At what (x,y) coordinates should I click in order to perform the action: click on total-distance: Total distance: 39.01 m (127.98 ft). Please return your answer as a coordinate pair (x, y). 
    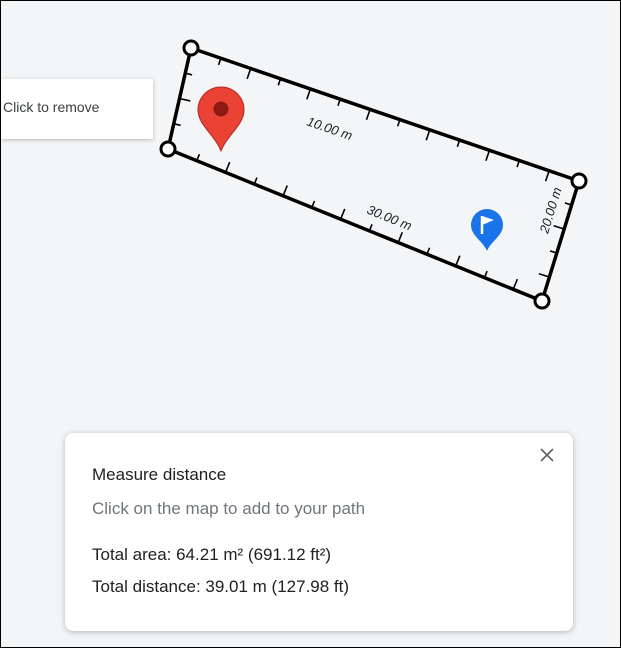
    Looking at the image, I should click on (221, 586).